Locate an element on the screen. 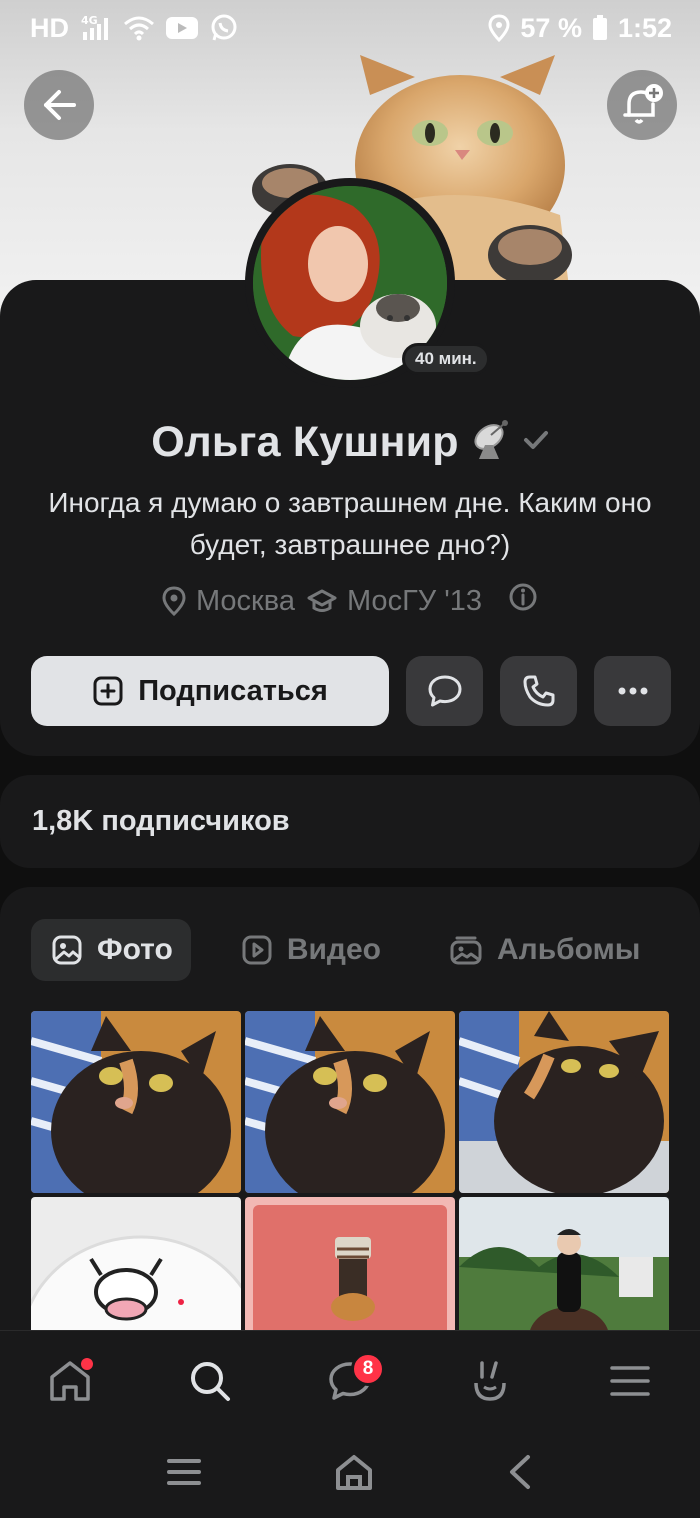 The height and width of the screenshot is (1518, 700). albums-icon is located at coordinates (466, 950).